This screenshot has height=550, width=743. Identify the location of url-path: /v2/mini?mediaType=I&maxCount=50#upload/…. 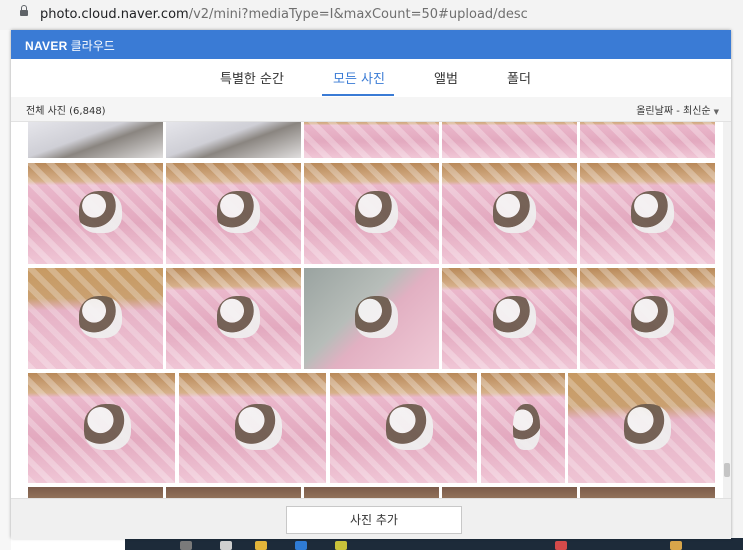
(358, 14).